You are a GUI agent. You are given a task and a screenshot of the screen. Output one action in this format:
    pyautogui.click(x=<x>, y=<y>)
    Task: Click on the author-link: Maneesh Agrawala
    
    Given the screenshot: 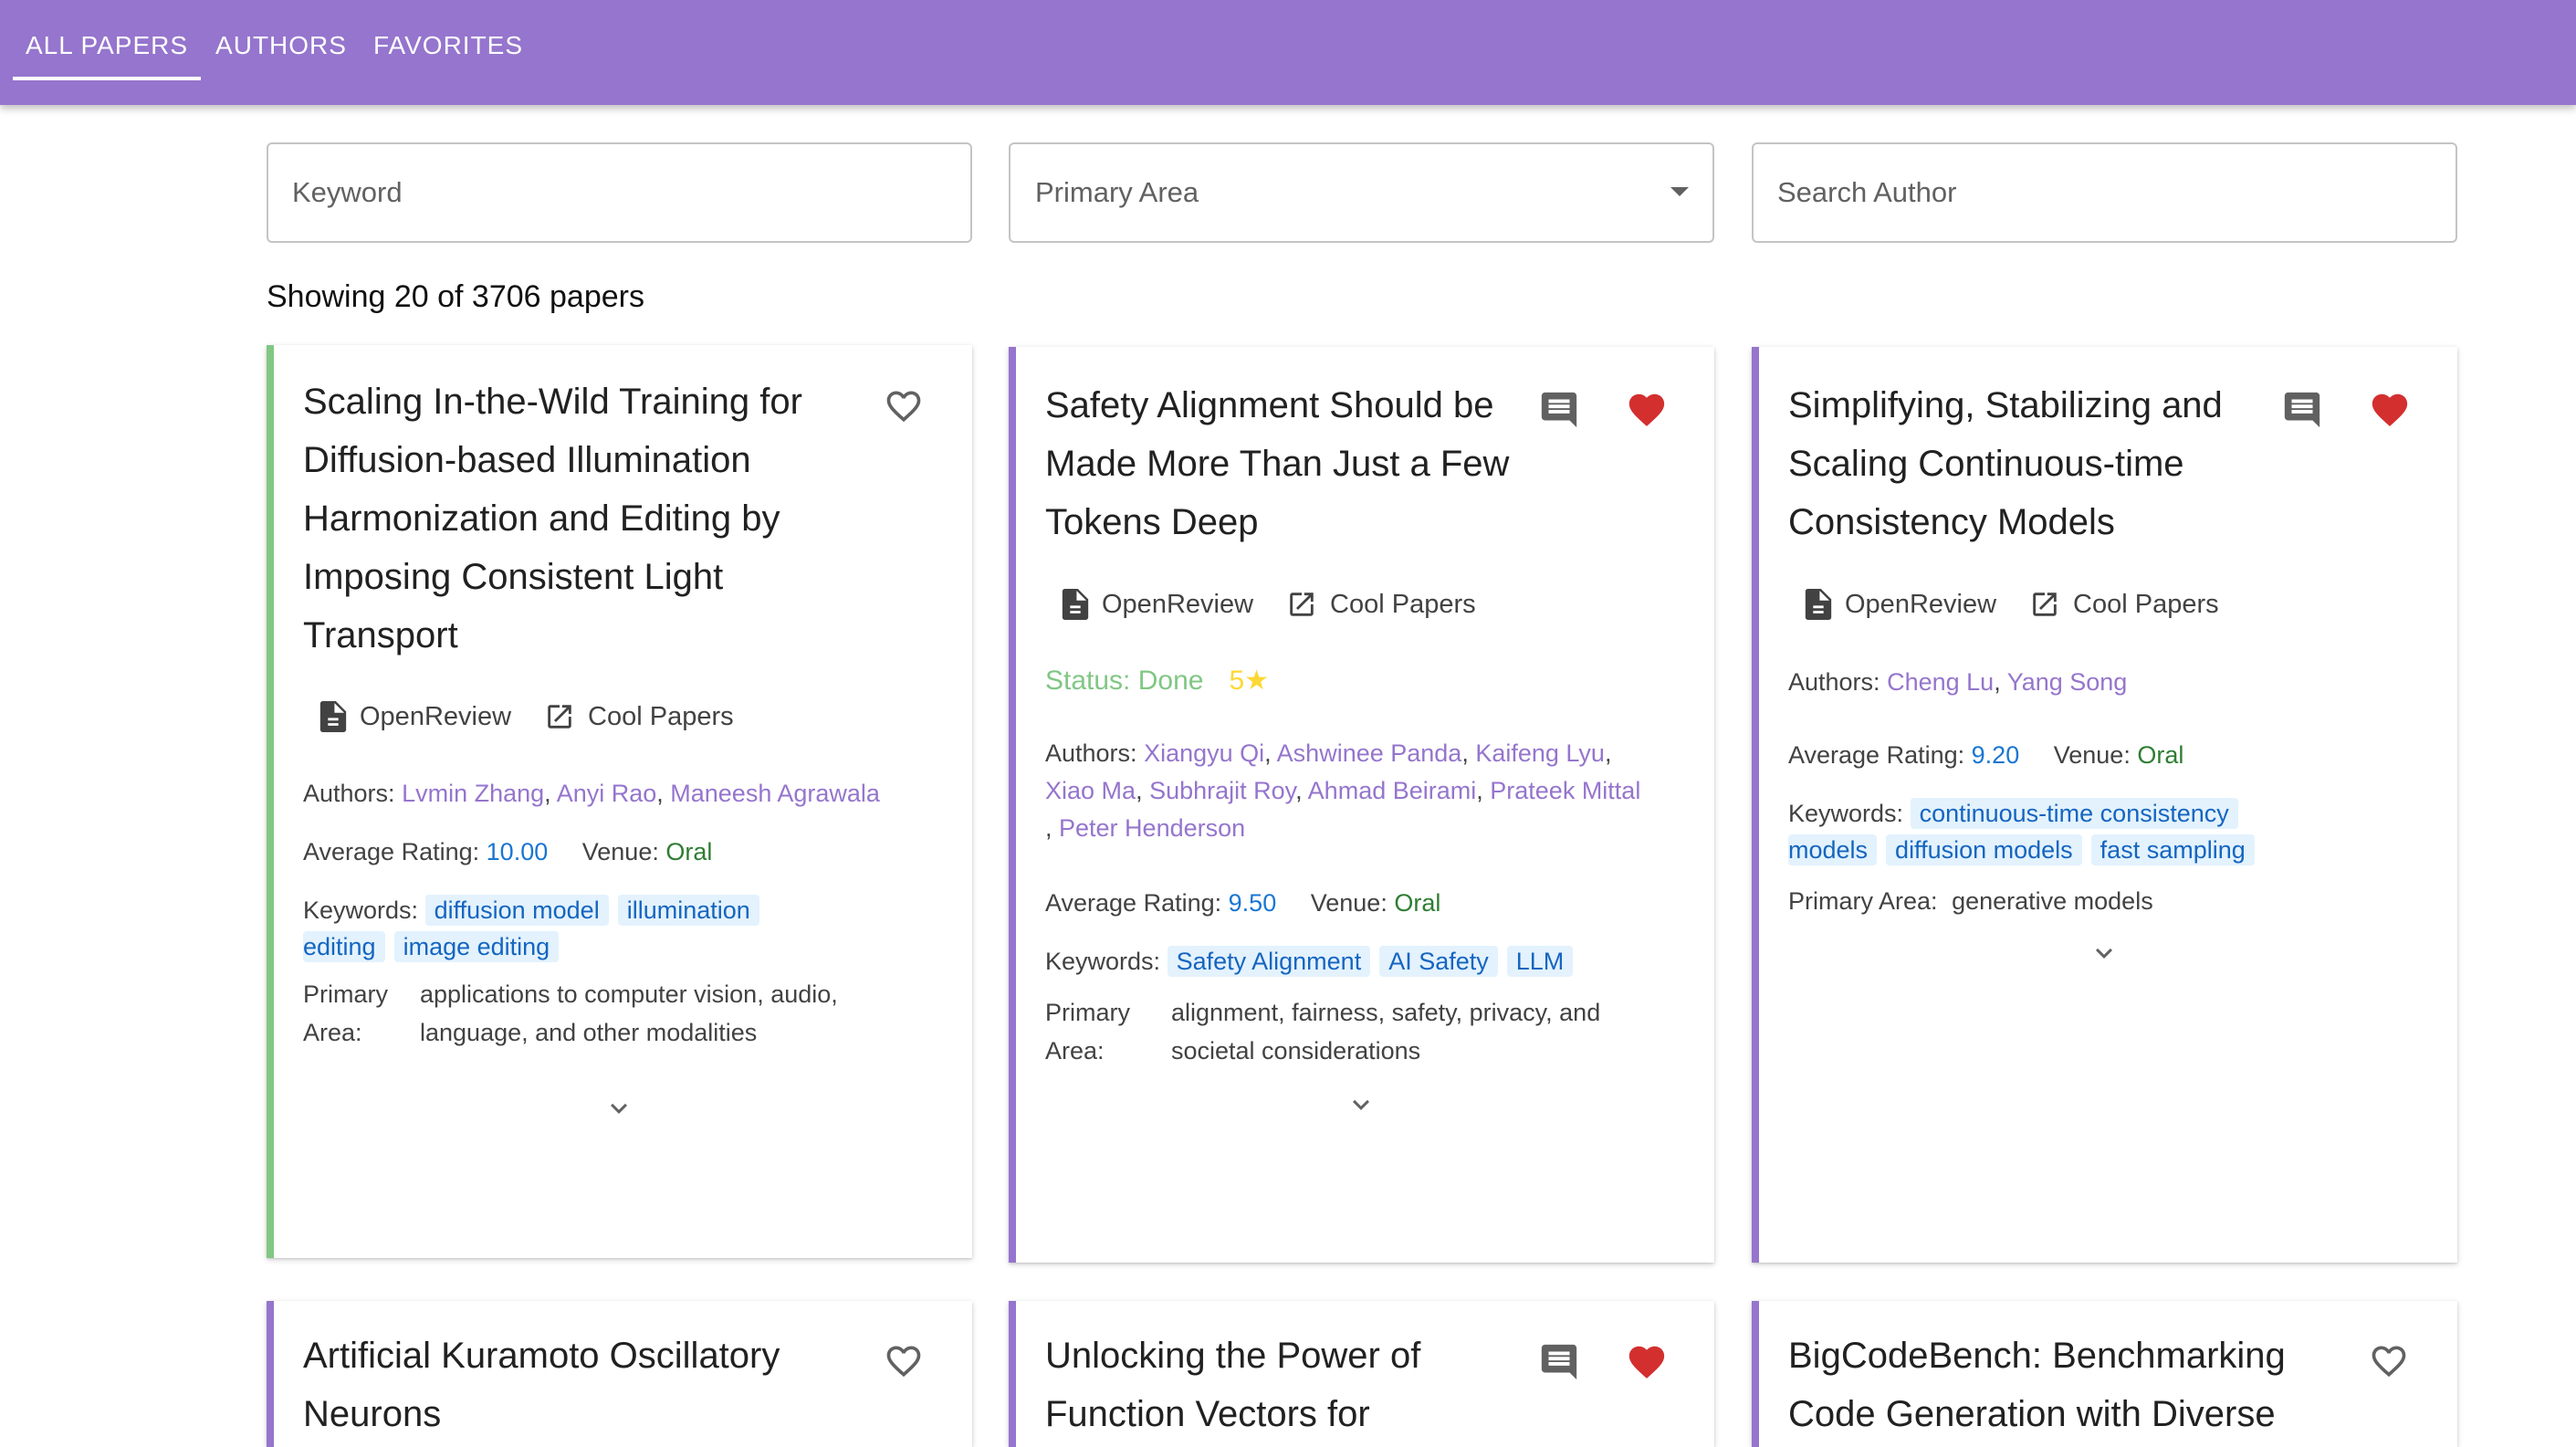 What is the action you would take?
    pyautogui.click(x=775, y=793)
    